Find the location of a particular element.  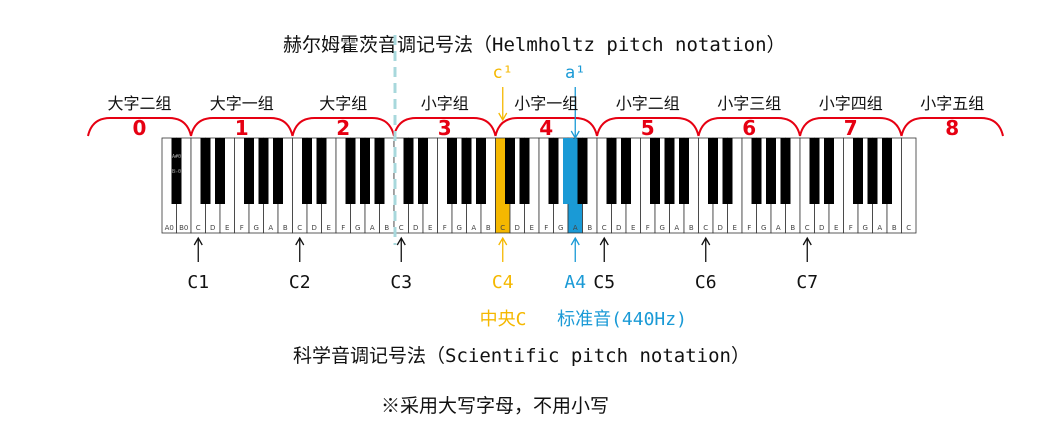

group-name: 小字一组 is located at coordinates (546, 103).